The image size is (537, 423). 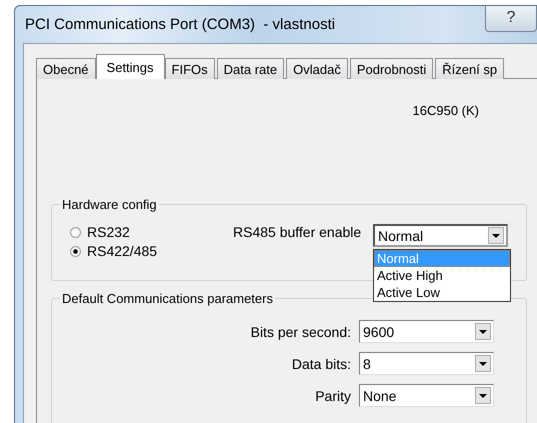 What do you see at coordinates (442, 275) in the screenshot?
I see `dropdown-option: Active High` at bounding box center [442, 275].